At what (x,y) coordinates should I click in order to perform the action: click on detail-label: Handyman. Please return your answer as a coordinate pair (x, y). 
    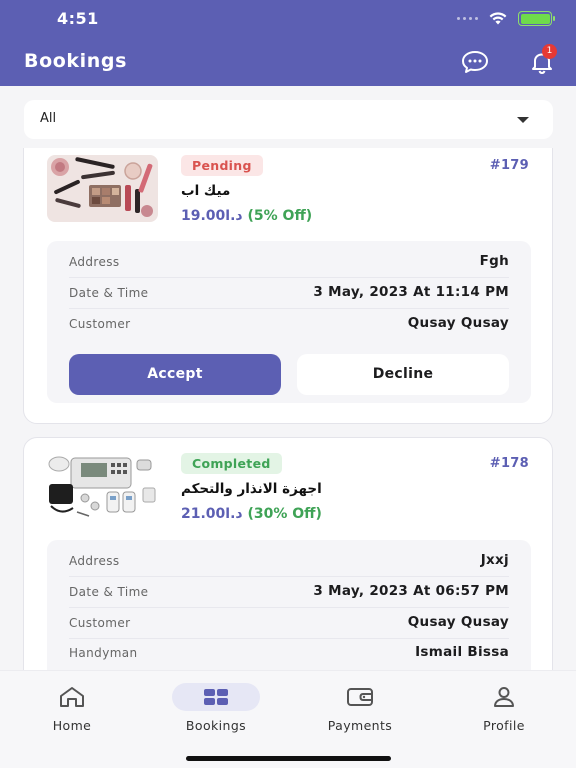
    Looking at the image, I should click on (103, 653).